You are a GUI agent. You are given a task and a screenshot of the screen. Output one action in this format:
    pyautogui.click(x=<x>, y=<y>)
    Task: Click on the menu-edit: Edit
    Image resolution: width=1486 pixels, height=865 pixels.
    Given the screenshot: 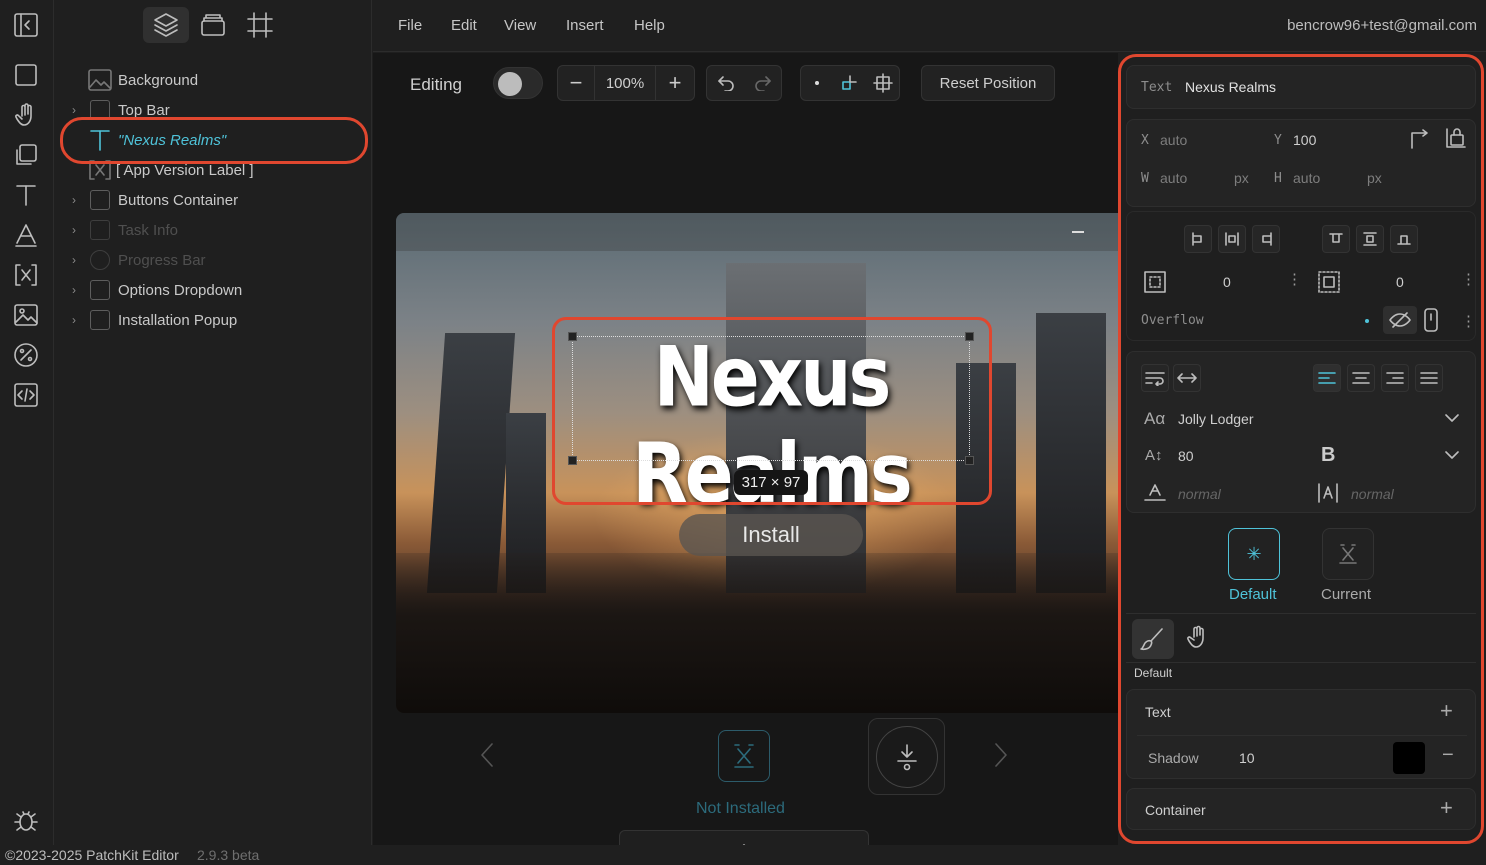 What is the action you would take?
    pyautogui.click(x=464, y=25)
    